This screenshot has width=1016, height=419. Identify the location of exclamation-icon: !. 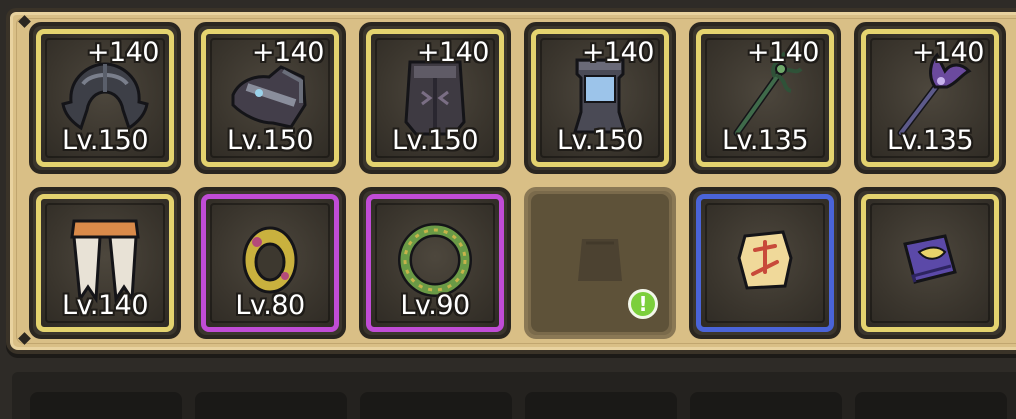
(643, 304).